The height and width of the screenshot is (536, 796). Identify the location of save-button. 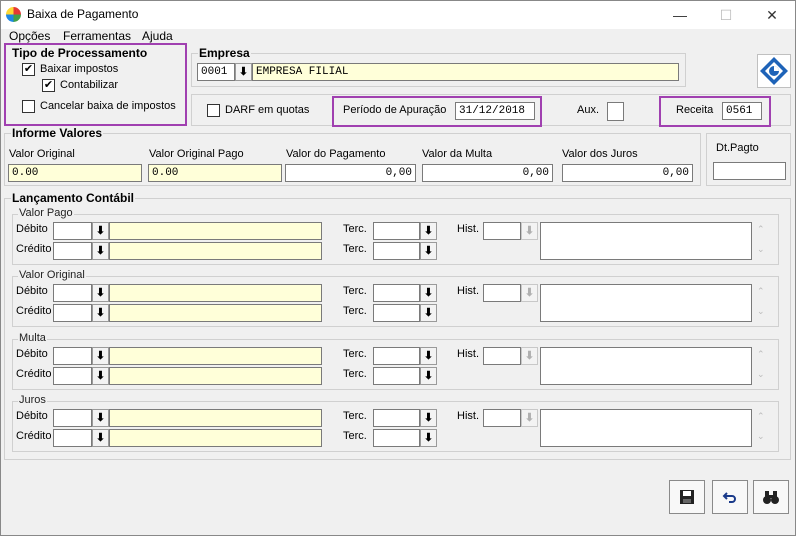
(687, 497).